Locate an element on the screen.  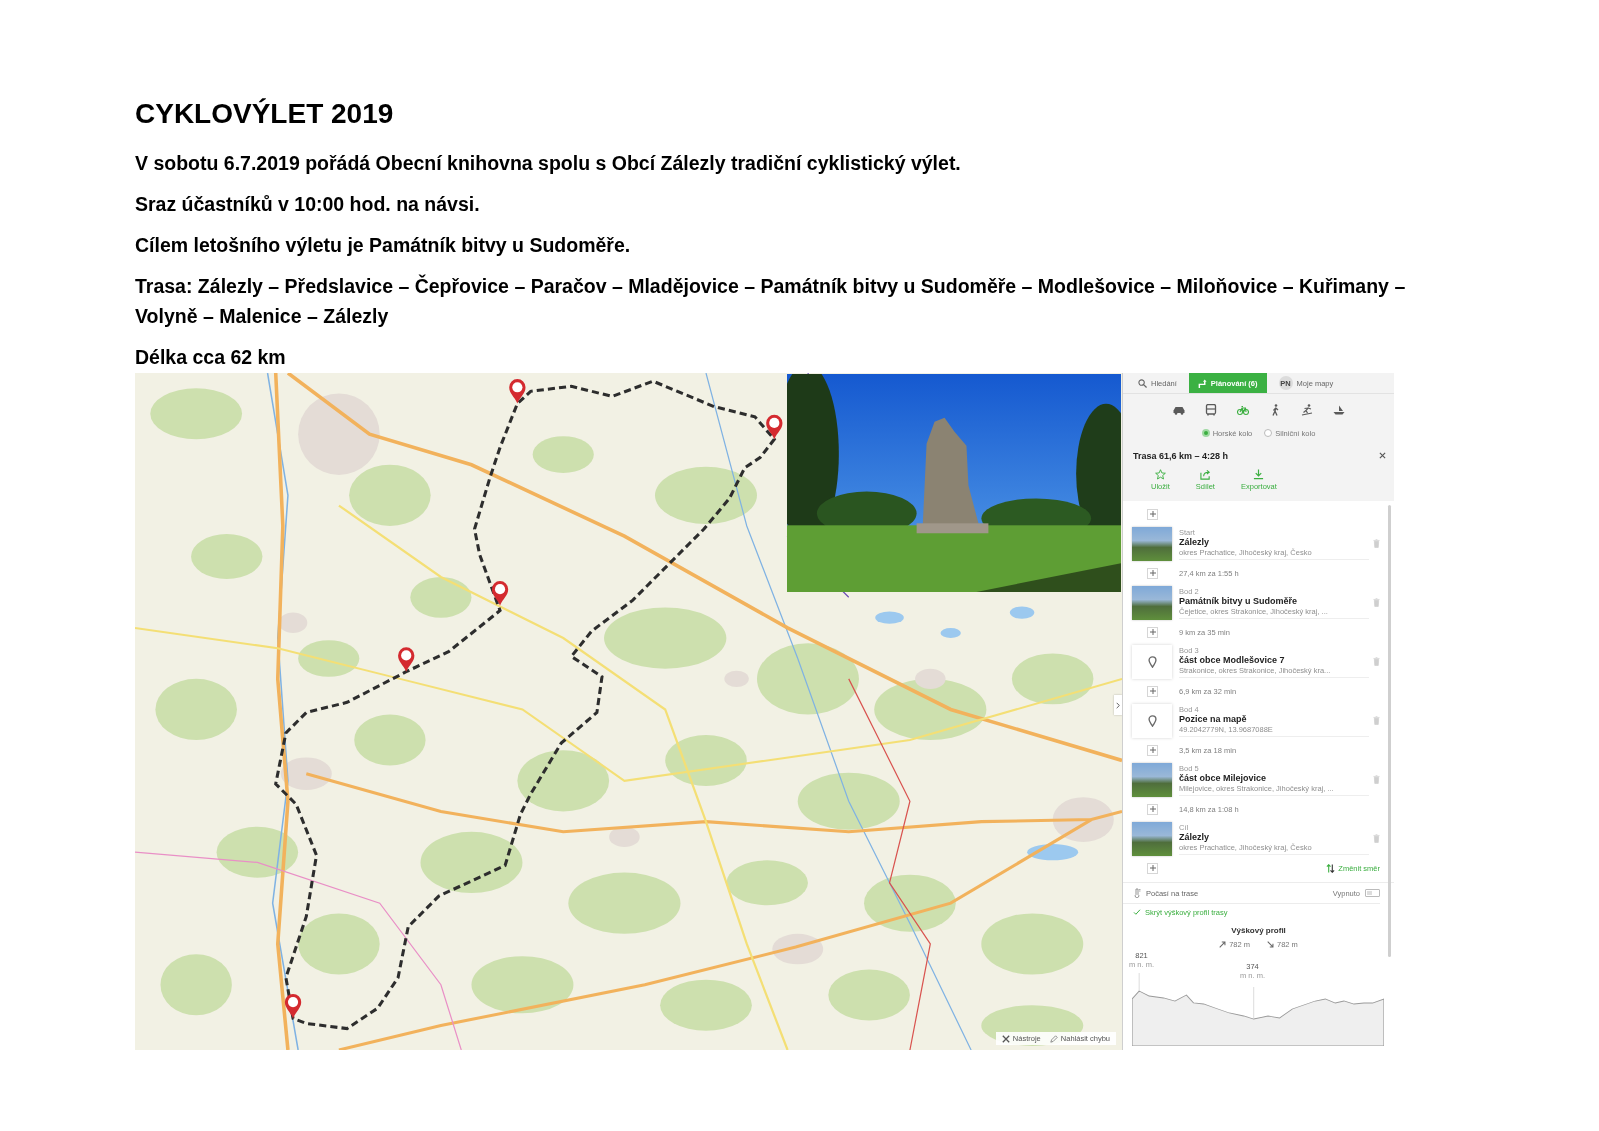
descent-icon is located at coordinates (1270, 944).